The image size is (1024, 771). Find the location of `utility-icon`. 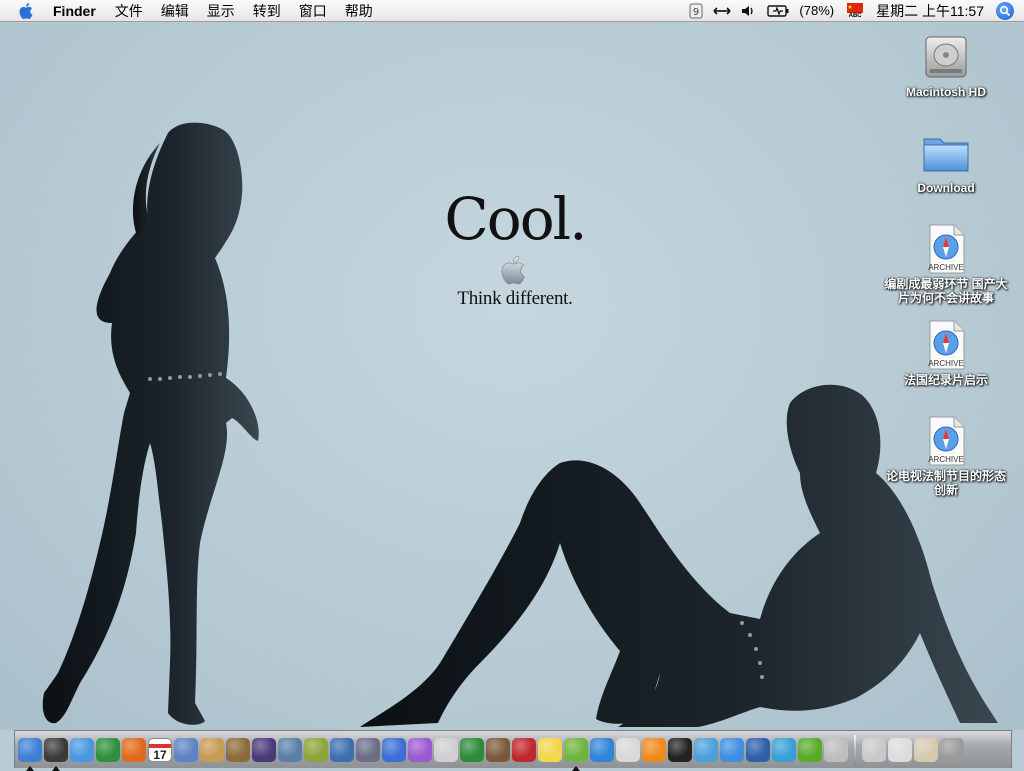

utility-icon is located at coordinates (810, 749).